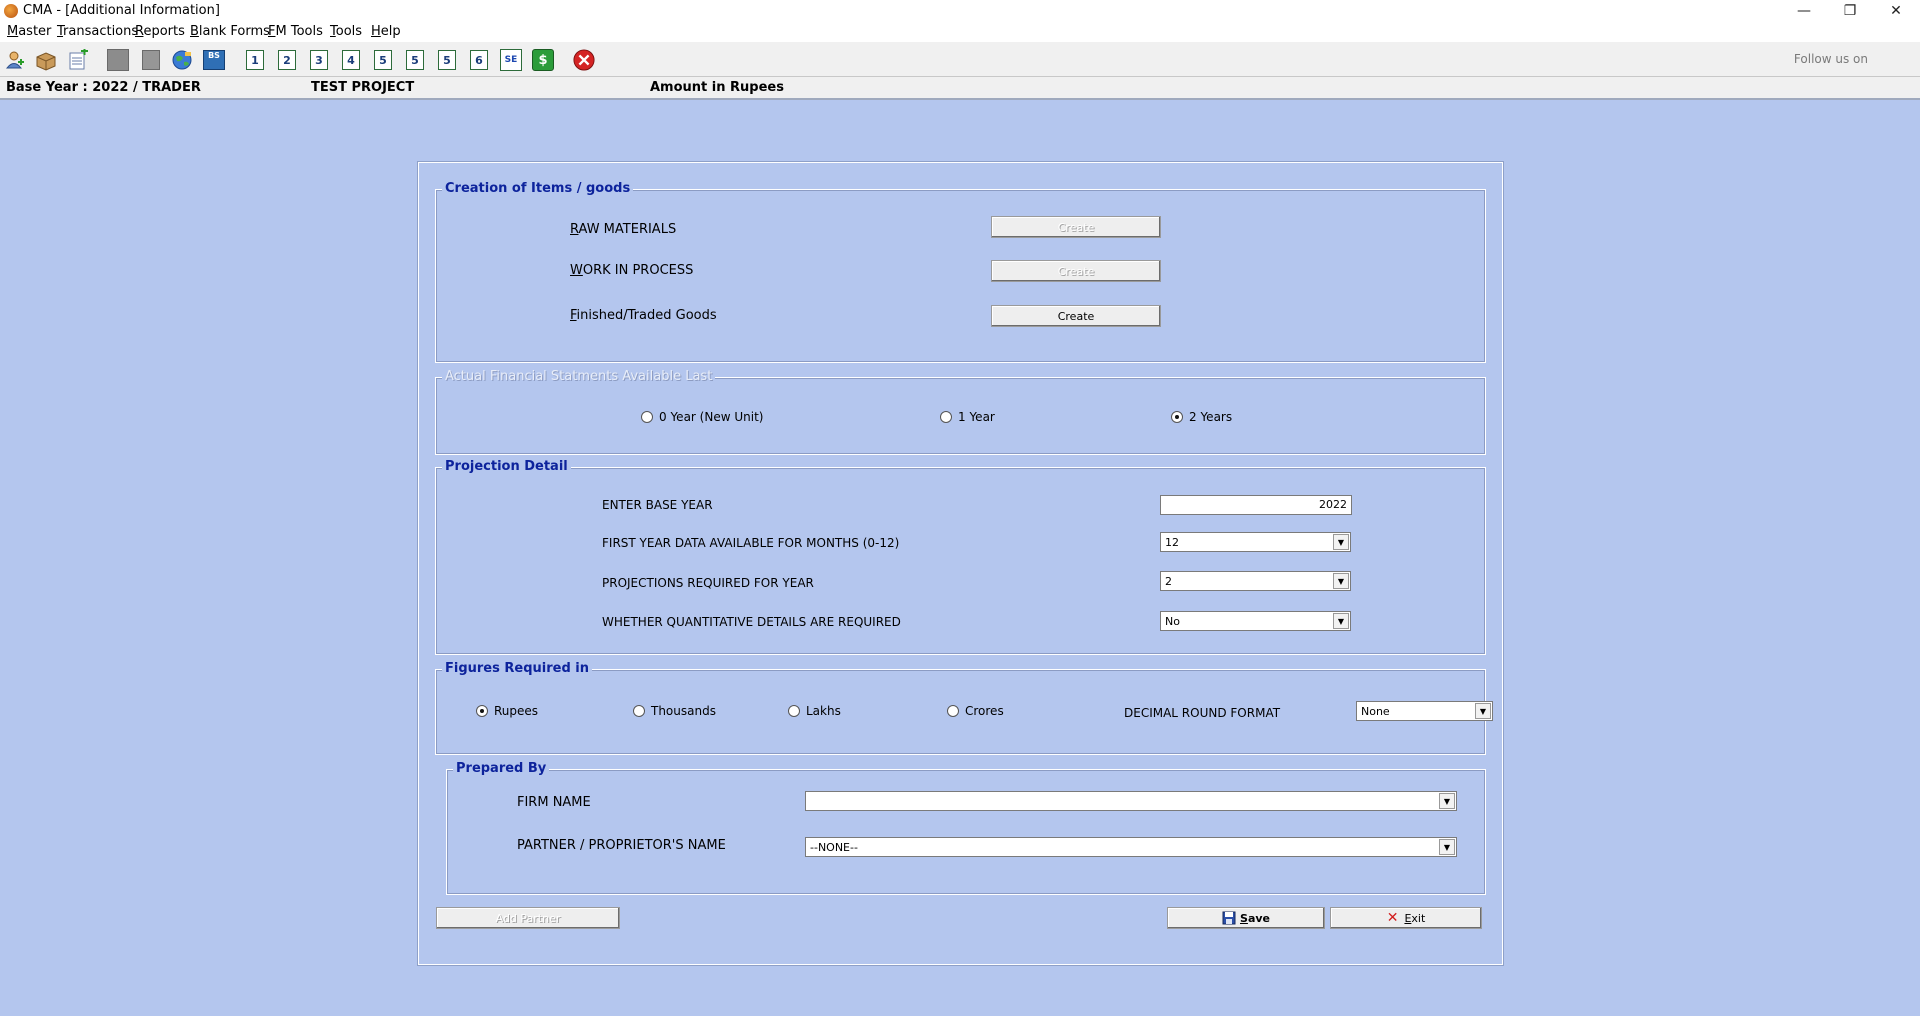 This screenshot has height=1016, width=1920. Describe the element at coordinates (346, 31) in the screenshot. I see `menu-tools: Tools` at that location.